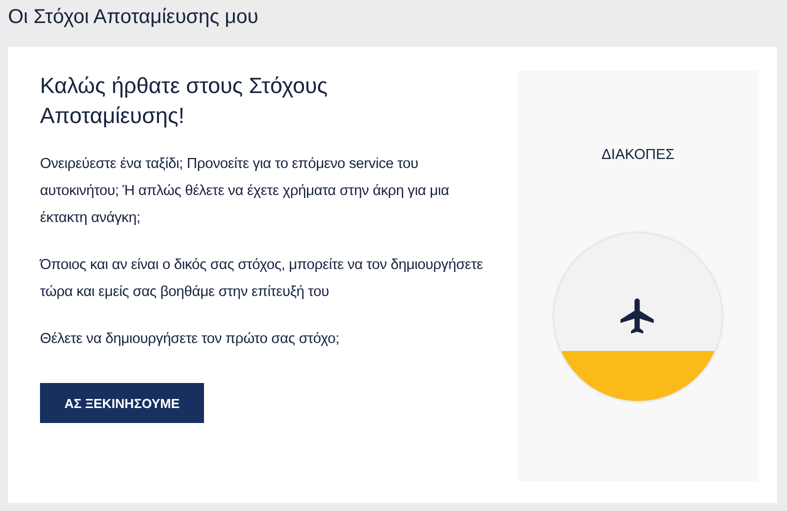  Describe the element at coordinates (122, 403) in the screenshot. I see `start-button: ΑΣ ΞΕΚΙΝΗΣΟΥΜΕ` at that location.